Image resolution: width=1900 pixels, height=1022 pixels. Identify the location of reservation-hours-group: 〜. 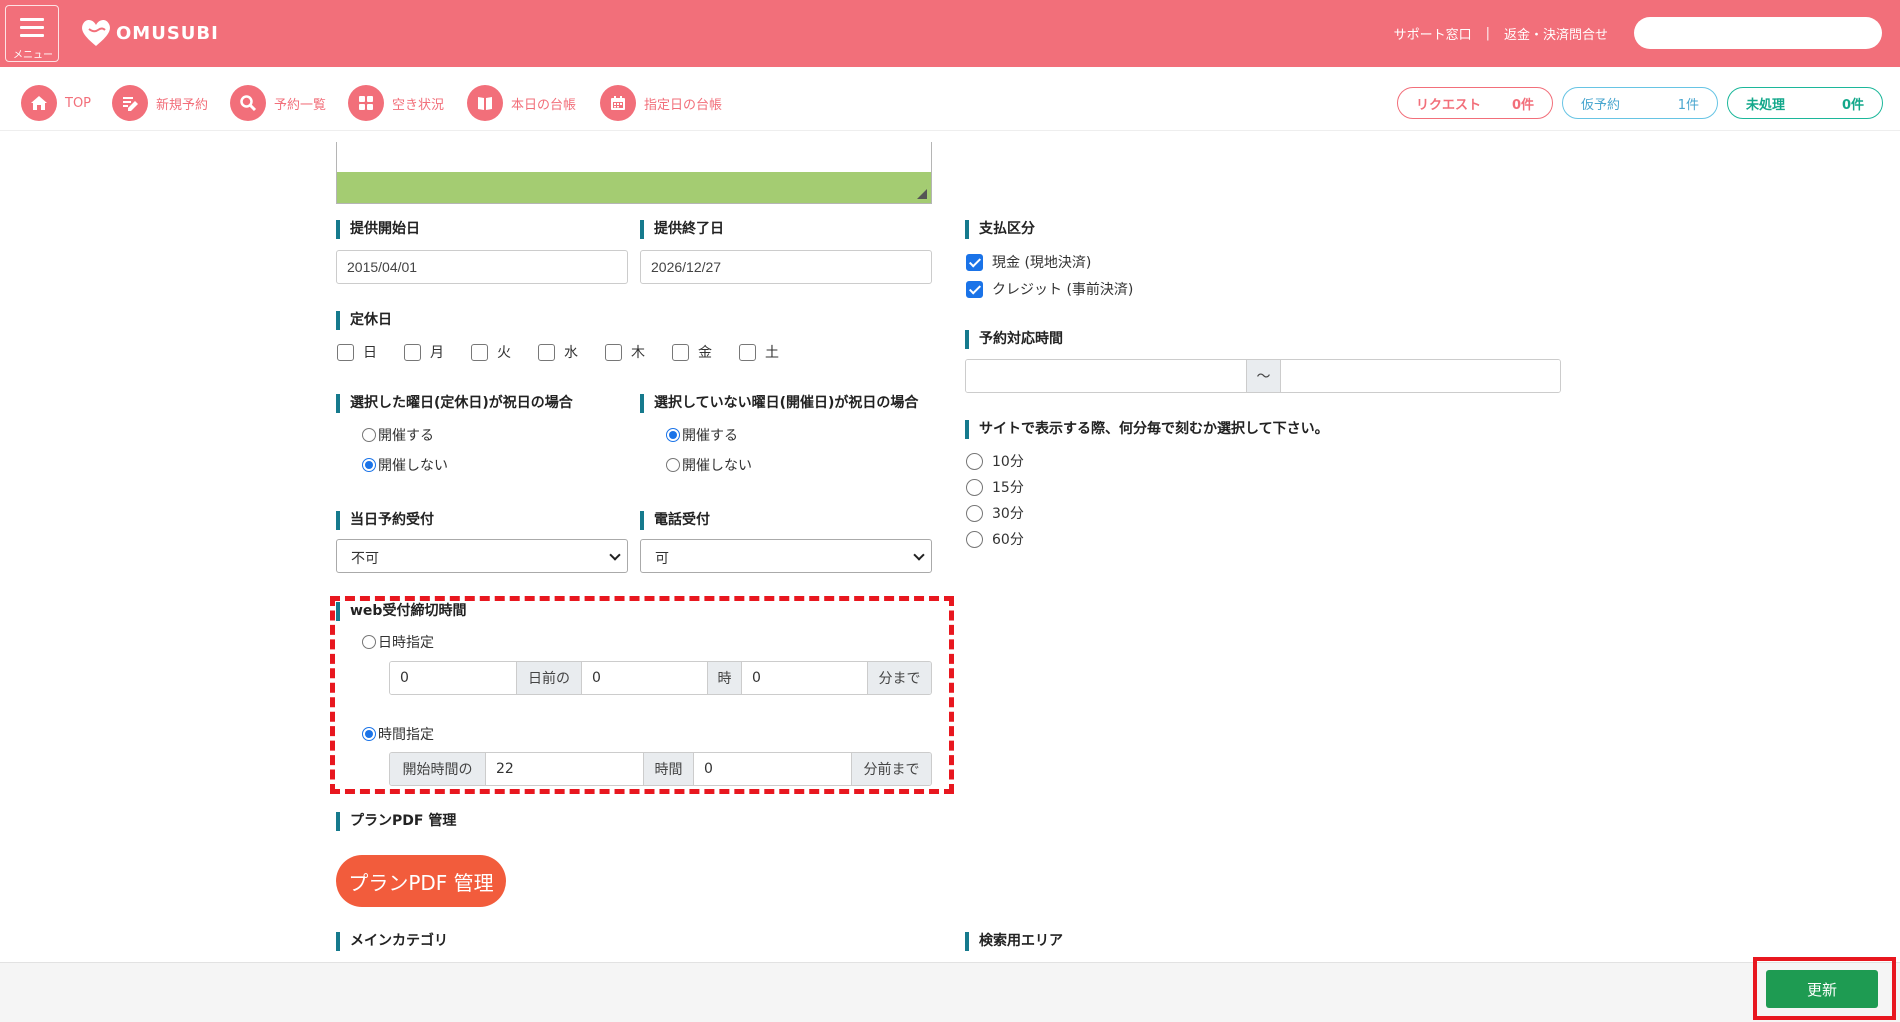
(1263, 376).